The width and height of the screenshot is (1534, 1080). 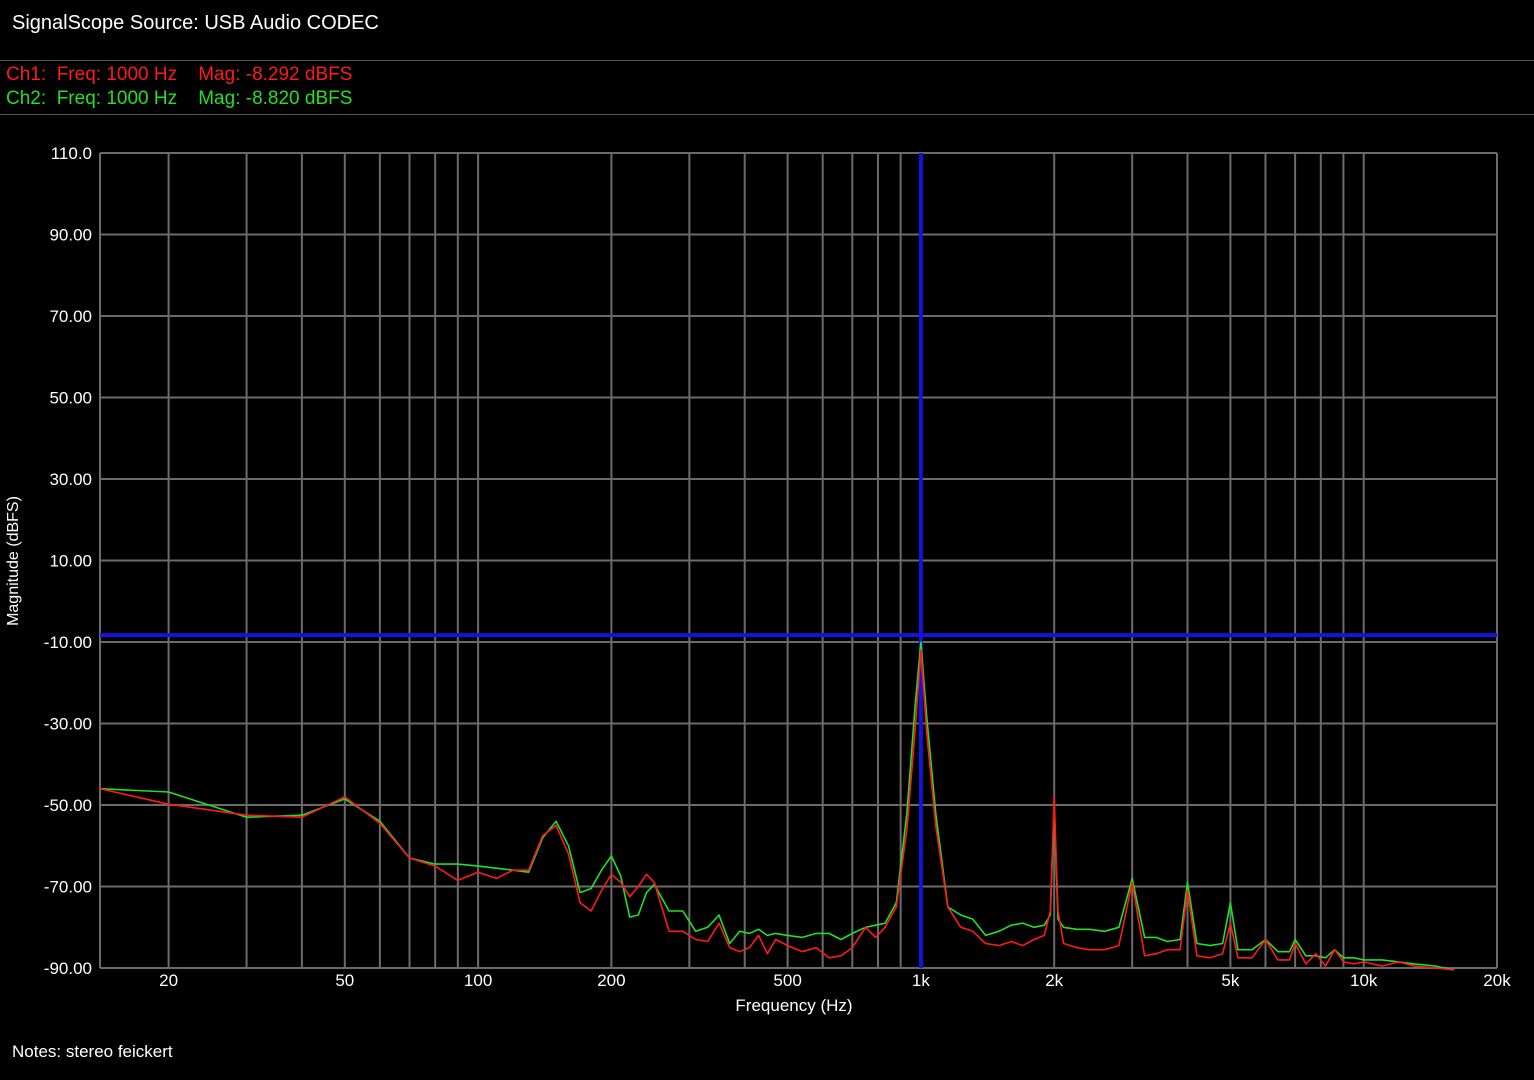 I want to click on y-tick-label: -50.00, so click(x=68, y=805).